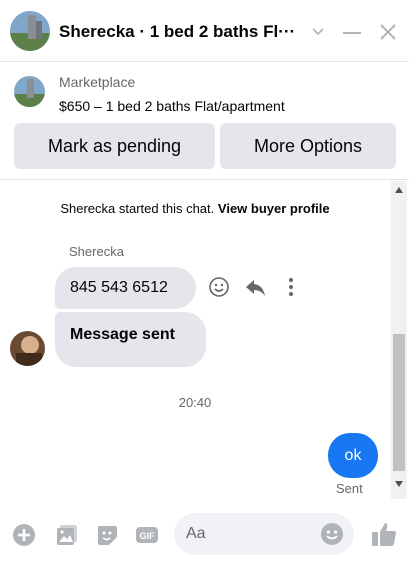 The width and height of the screenshot is (409, 567). Describe the element at coordinates (255, 287) in the screenshot. I see `reply-icon` at that location.